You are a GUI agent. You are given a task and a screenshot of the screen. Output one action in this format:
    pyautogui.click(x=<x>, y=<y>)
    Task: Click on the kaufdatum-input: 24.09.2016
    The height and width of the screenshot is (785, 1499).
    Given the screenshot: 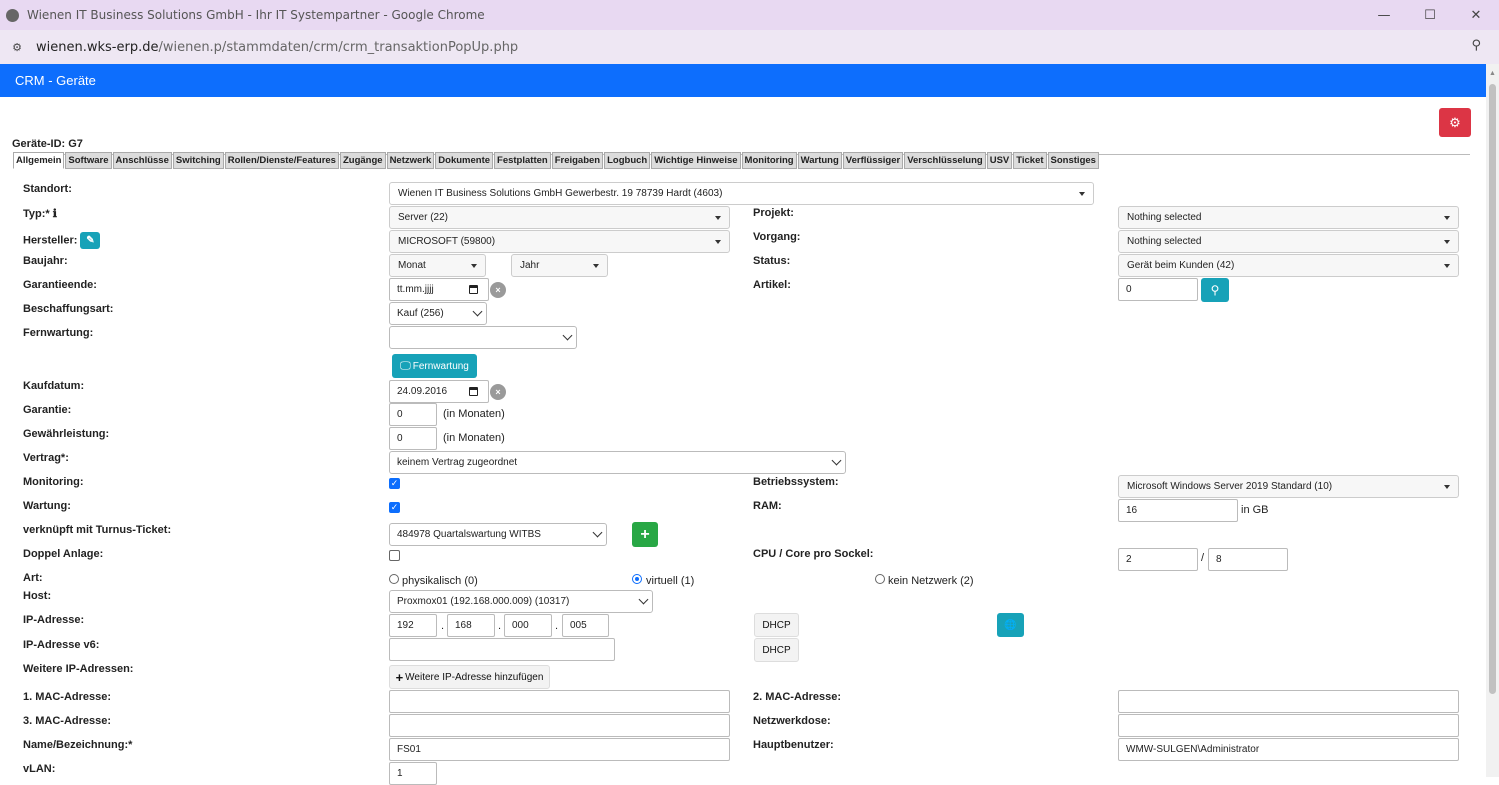 What is the action you would take?
    pyautogui.click(x=439, y=391)
    